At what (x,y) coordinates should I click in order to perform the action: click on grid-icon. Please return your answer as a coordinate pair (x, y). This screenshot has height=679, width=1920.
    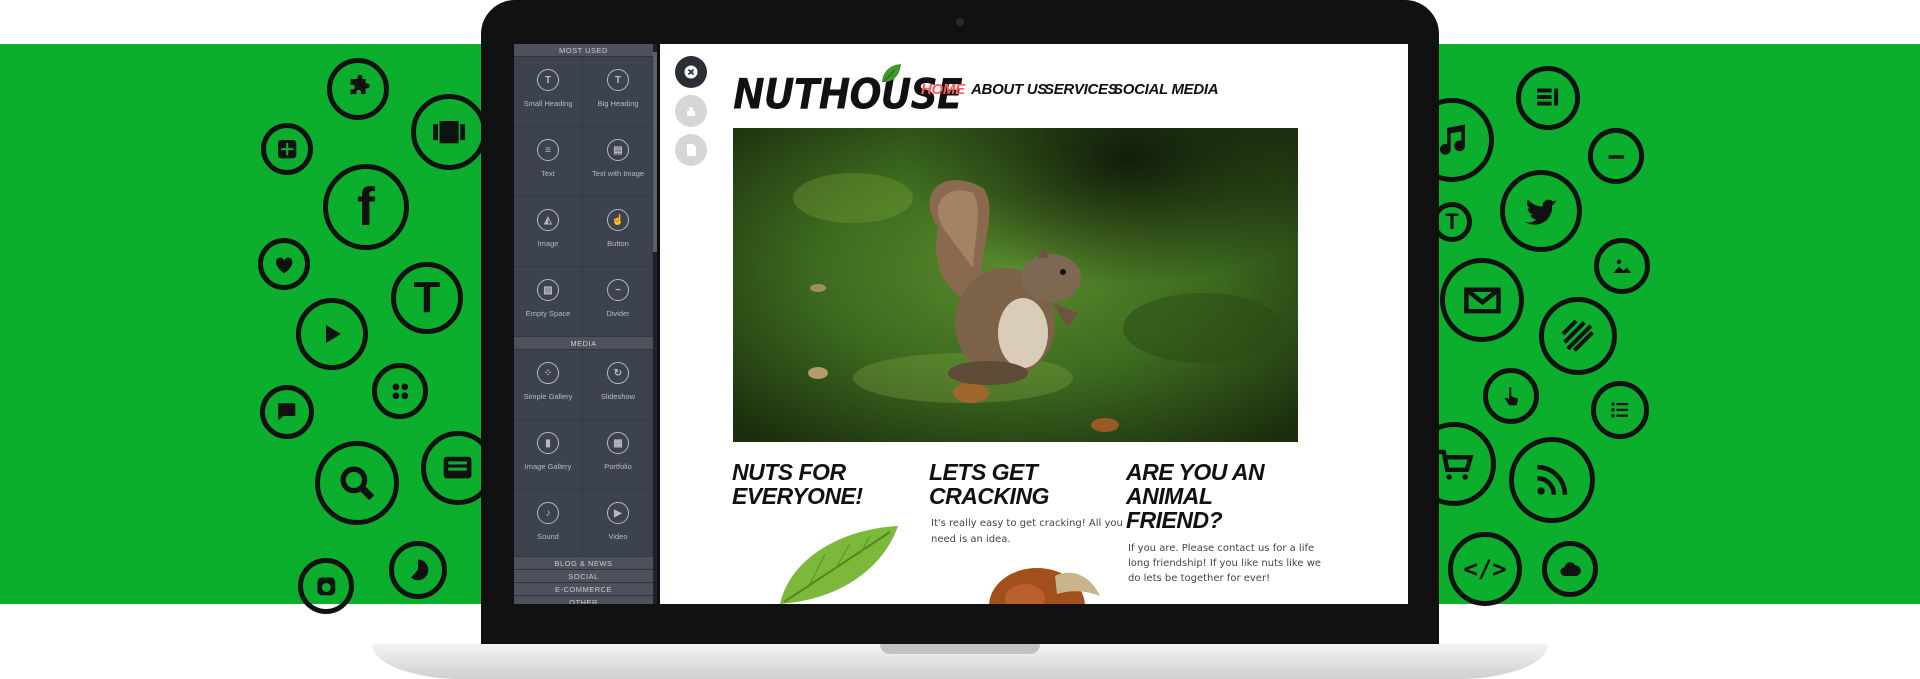
    Looking at the image, I should click on (400, 391).